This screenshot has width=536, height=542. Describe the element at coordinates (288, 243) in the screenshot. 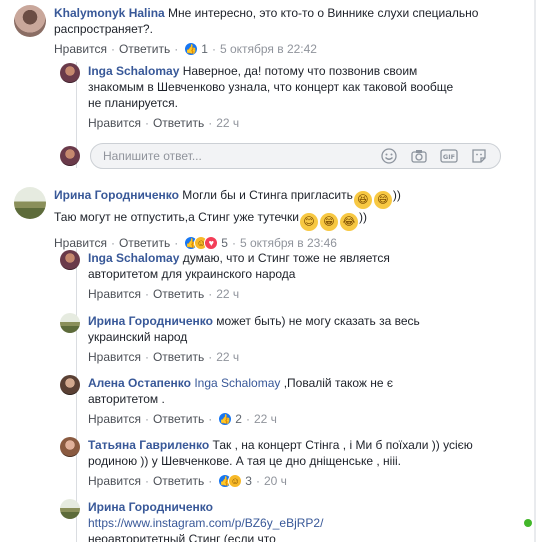

I see `timestamp: 5 октября в 23:46` at that location.